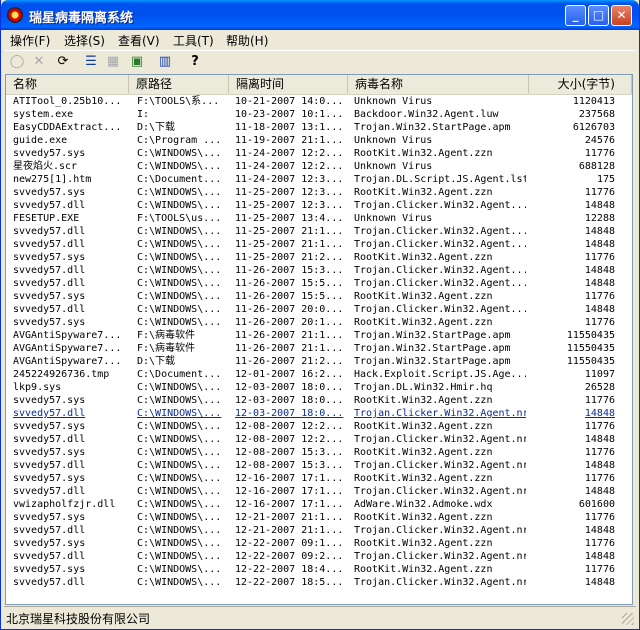 The image size is (640, 630). Describe the element at coordinates (440, 465) in the screenshot. I see `cell-virus: Trojan.Clicker.Win32.Agent.nr` at that location.